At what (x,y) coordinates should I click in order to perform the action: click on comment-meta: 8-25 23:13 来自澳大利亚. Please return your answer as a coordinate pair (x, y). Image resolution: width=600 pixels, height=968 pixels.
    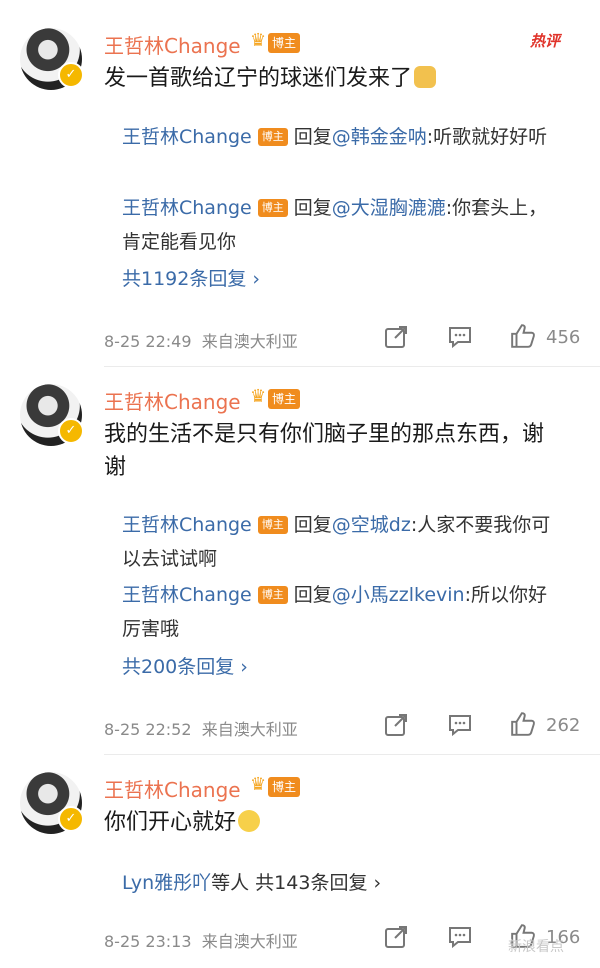
    Looking at the image, I should click on (201, 940).